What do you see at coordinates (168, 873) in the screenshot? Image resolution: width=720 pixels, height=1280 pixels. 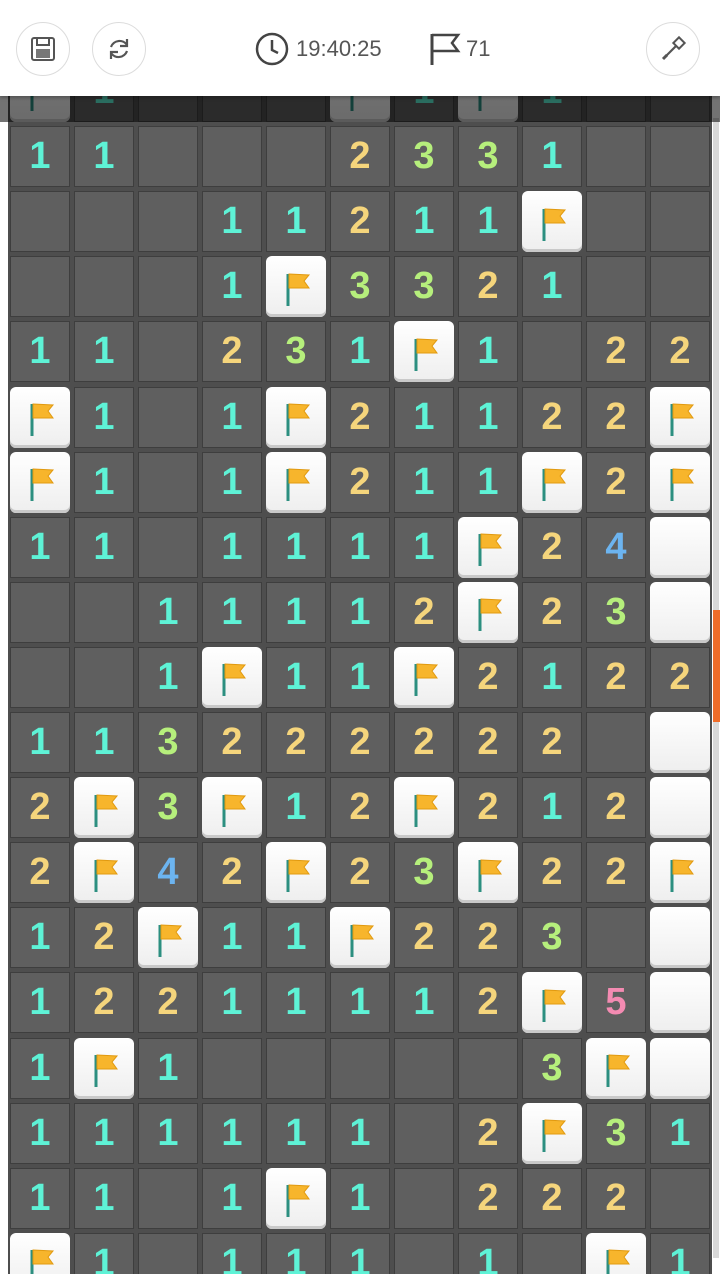 I see `revealed-cell: 4` at bounding box center [168, 873].